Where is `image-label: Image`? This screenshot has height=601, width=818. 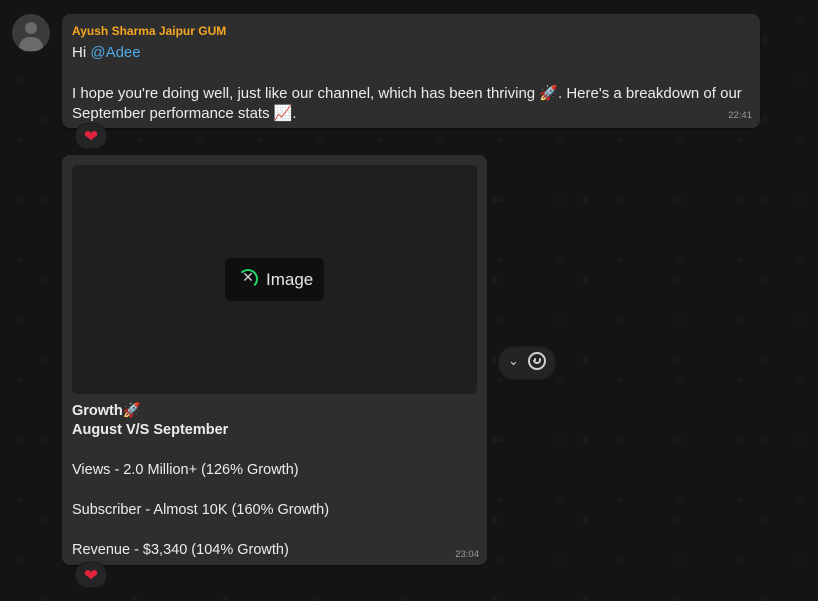
image-label: Image is located at coordinates (290, 279).